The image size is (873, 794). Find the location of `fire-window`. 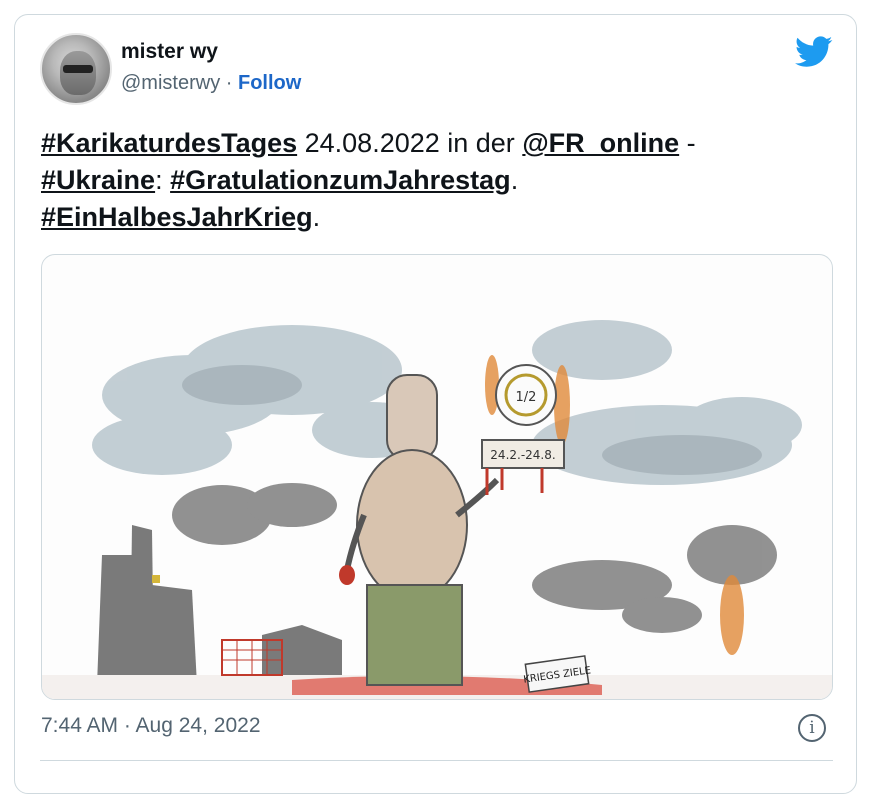

fire-window is located at coordinates (156, 579).